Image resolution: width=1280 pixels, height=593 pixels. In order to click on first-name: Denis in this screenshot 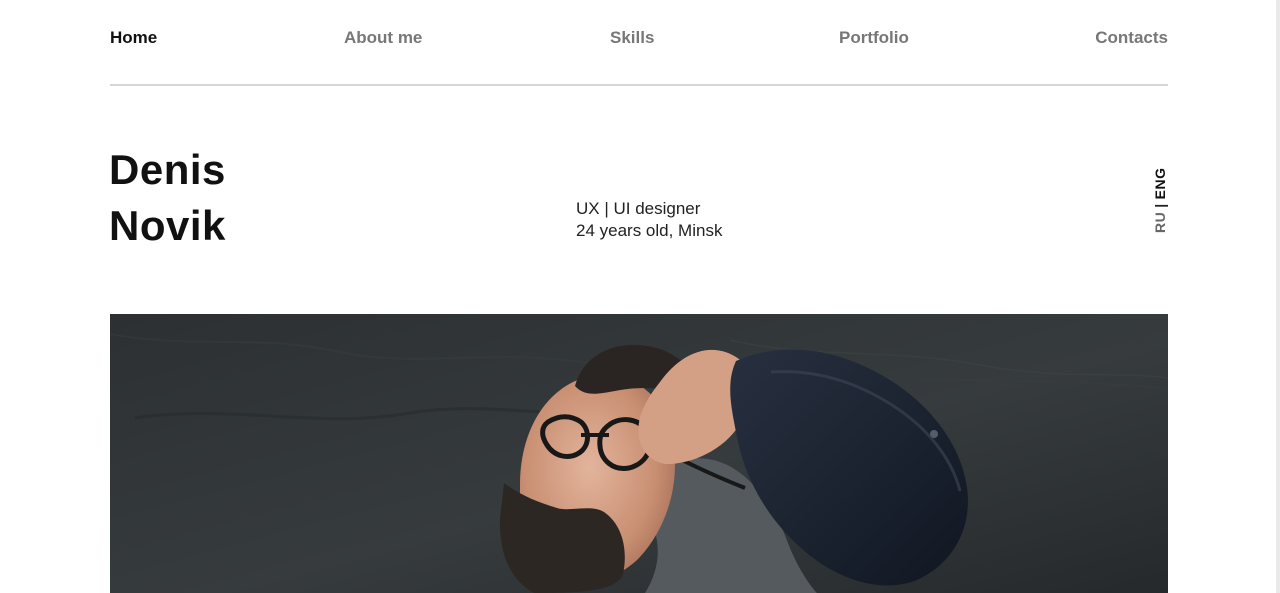, I will do `click(167, 169)`.